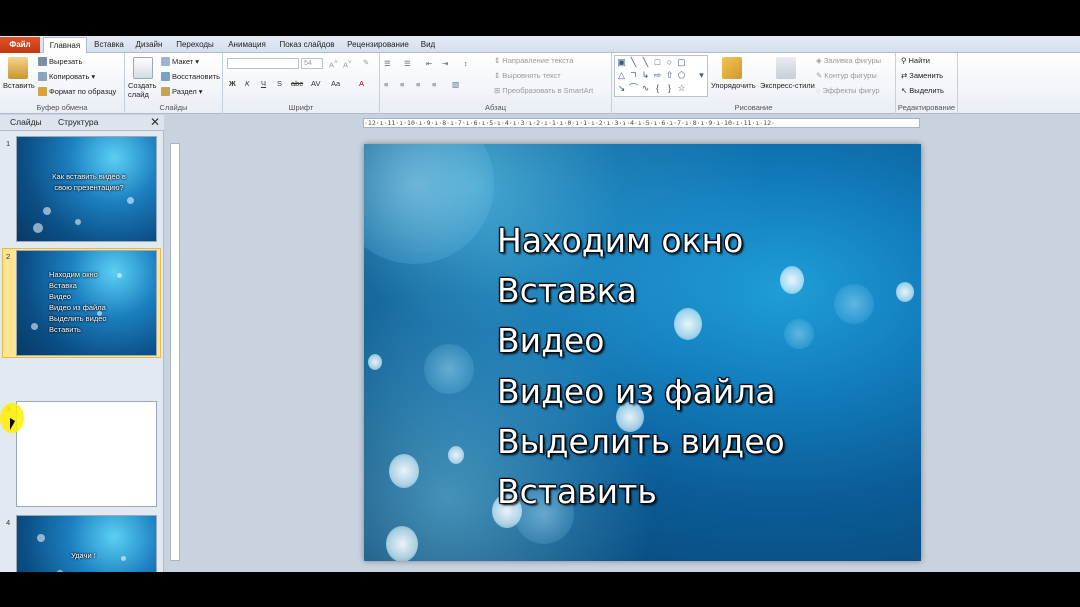 The height and width of the screenshot is (607, 1080). I want to click on thumb-1-text: Как вставить видео в свою презентацию?, so click(89, 182).